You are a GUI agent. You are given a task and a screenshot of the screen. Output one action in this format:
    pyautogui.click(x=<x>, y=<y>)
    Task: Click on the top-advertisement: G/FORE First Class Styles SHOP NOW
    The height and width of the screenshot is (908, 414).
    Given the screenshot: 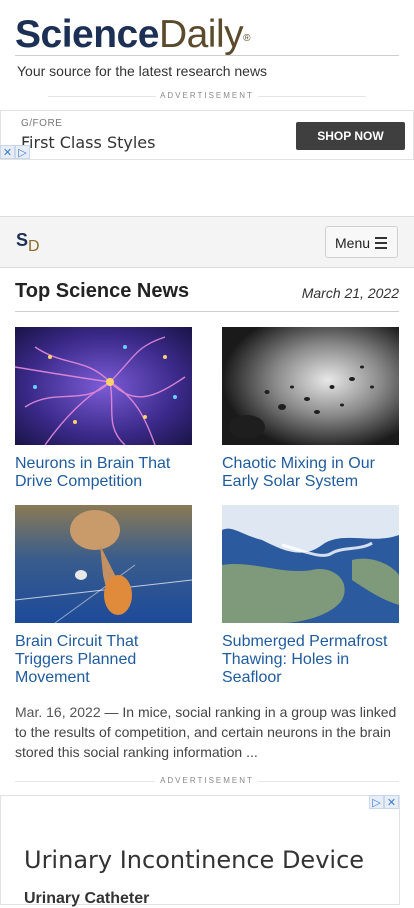 What is the action you would take?
    pyautogui.click(x=207, y=135)
    